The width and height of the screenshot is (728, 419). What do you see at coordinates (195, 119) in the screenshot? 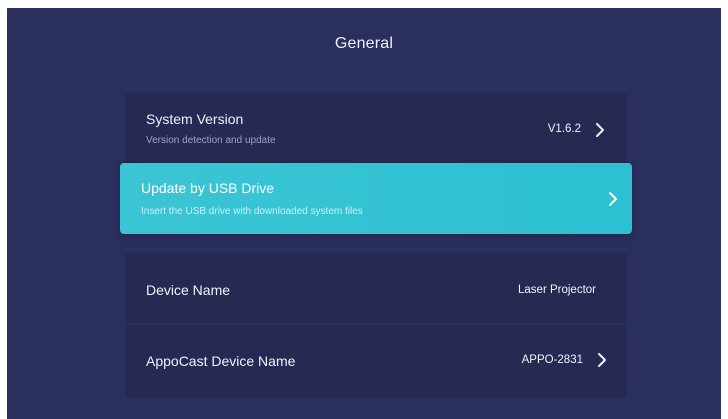
I see `system-version-title: System Version` at bounding box center [195, 119].